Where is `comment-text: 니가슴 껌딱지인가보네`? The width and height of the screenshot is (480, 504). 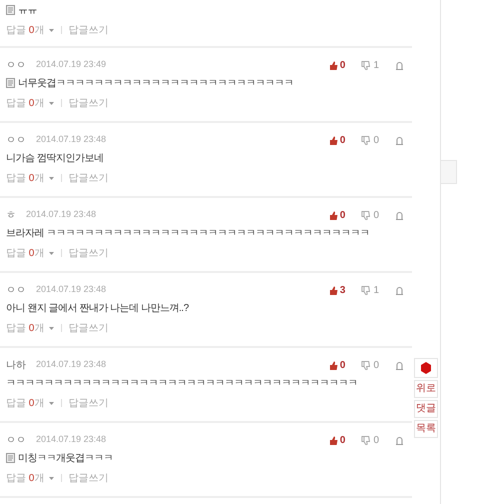 comment-text: 니가슴 껌딱지인가보네 is located at coordinates (55, 159).